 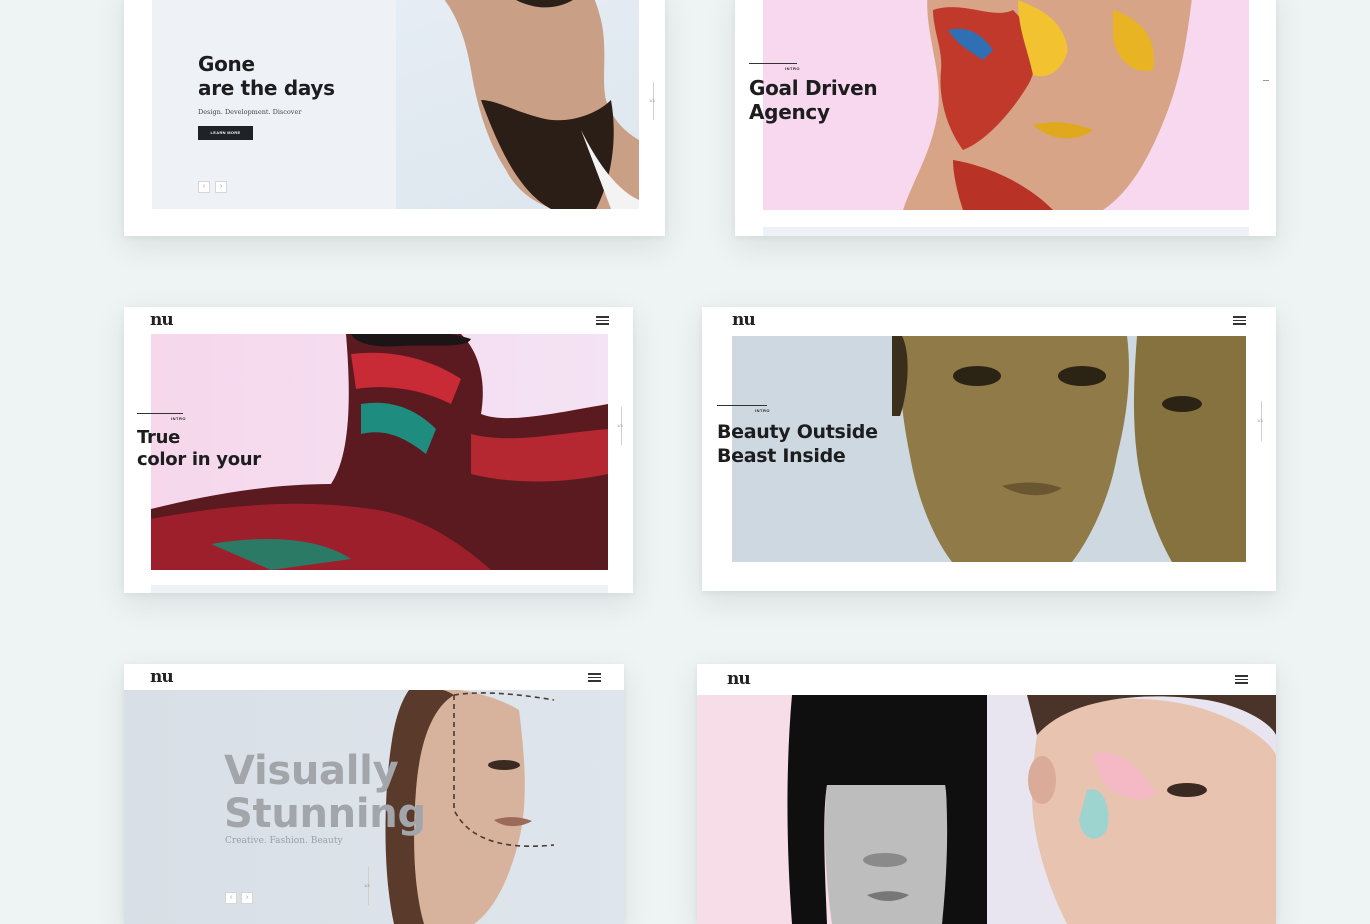 What do you see at coordinates (1131, 809) in the screenshot?
I see `hero-image-cream-cheek` at bounding box center [1131, 809].